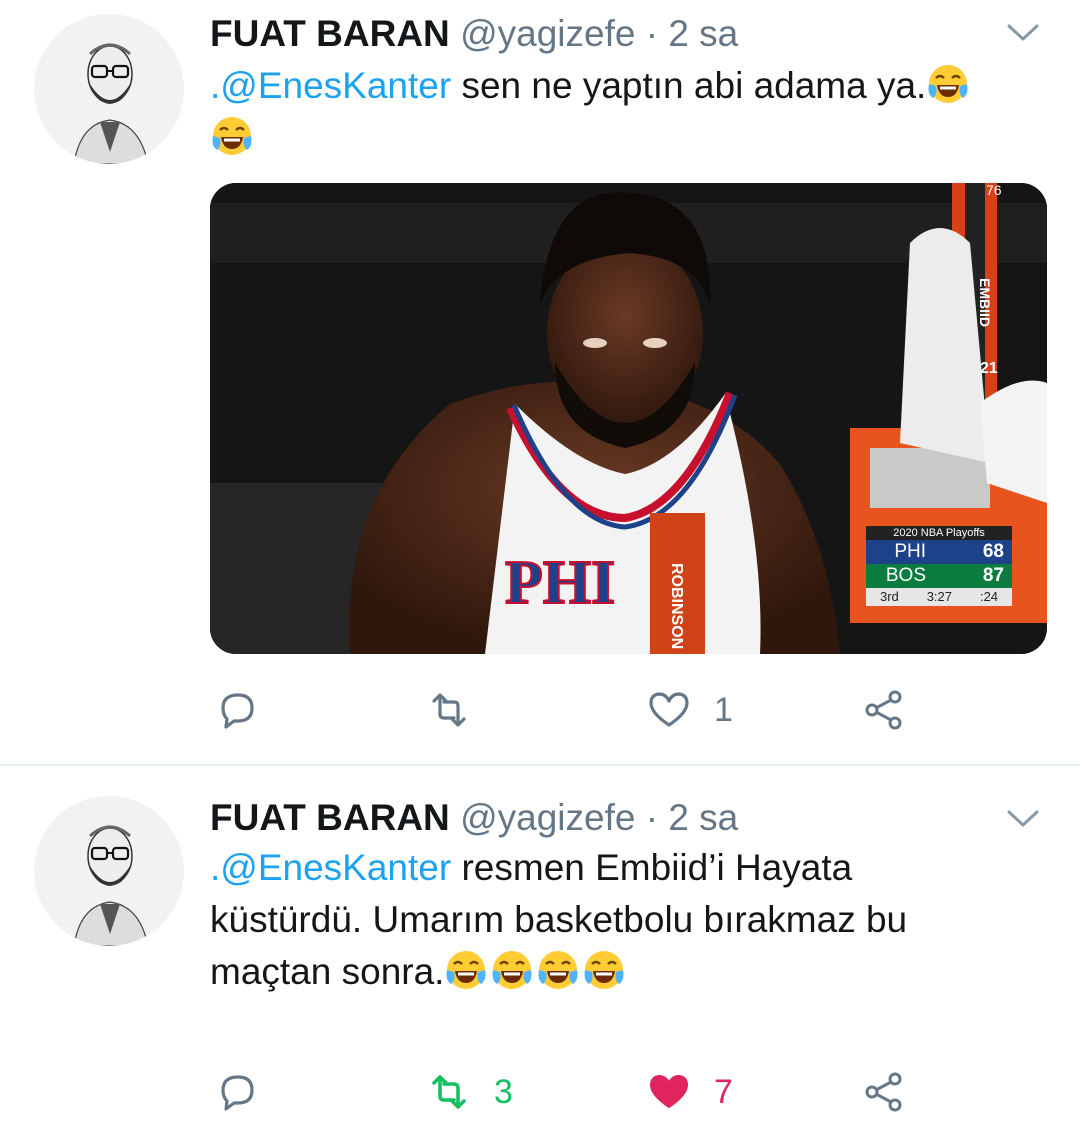 This screenshot has height=1122, width=1080. I want to click on retweet-button: 3, so click(469, 1092).